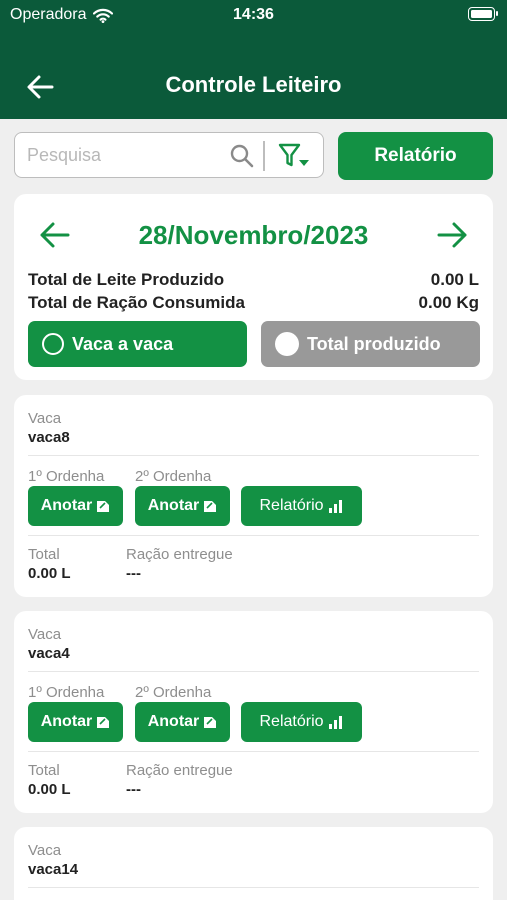 Image resolution: width=507 pixels, height=900 pixels. I want to click on mode-per-cow-button: Vaca a vaca, so click(137, 344).